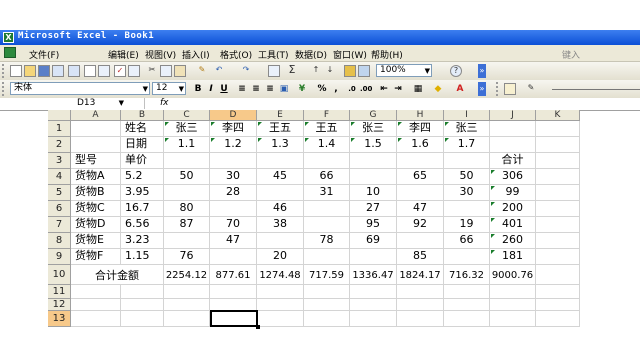 Image resolution: width=640 pixels, height=360 pixels. What do you see at coordinates (44, 54) in the screenshot?
I see `menu-file: 文件(F)` at bounding box center [44, 54].